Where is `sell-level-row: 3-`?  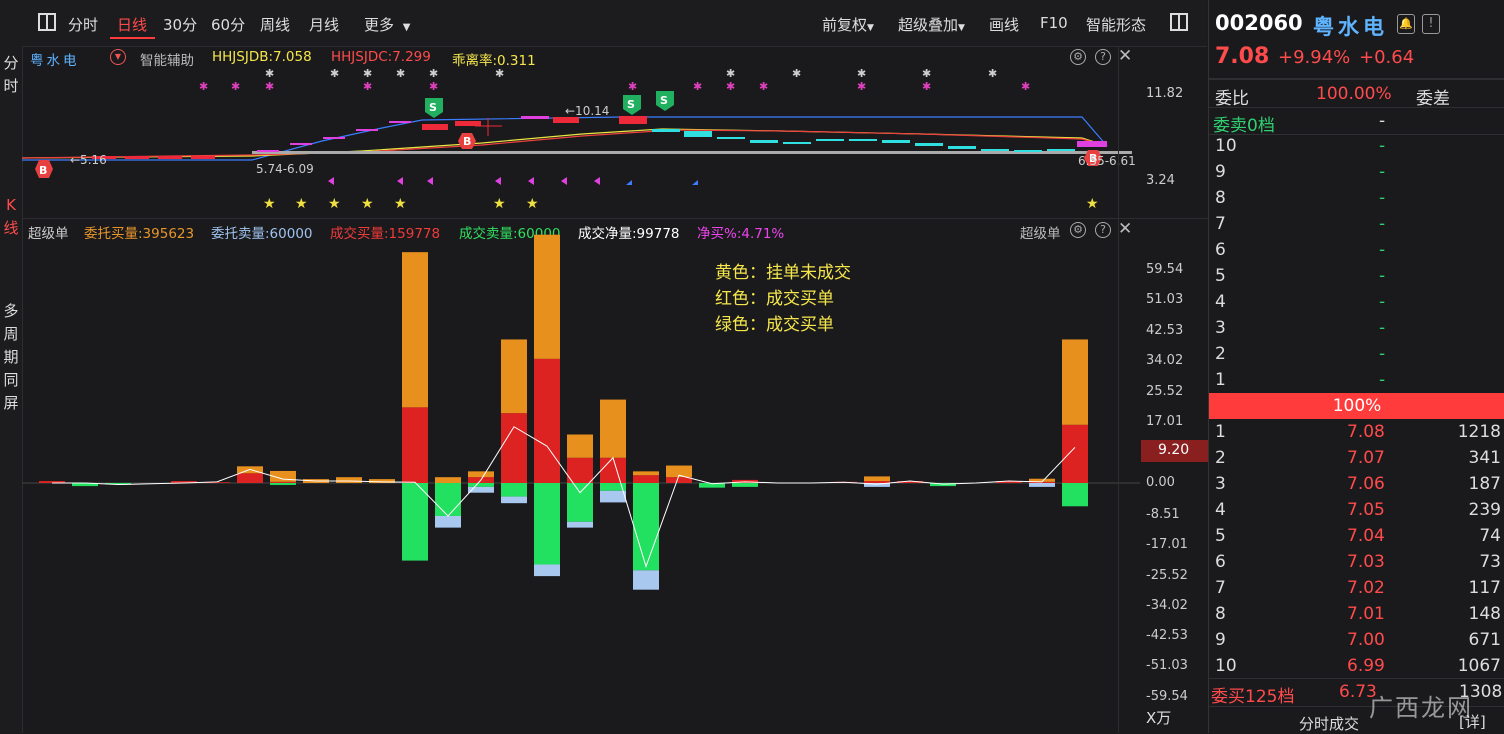
sell-level-row: 3- is located at coordinates (1356, 328).